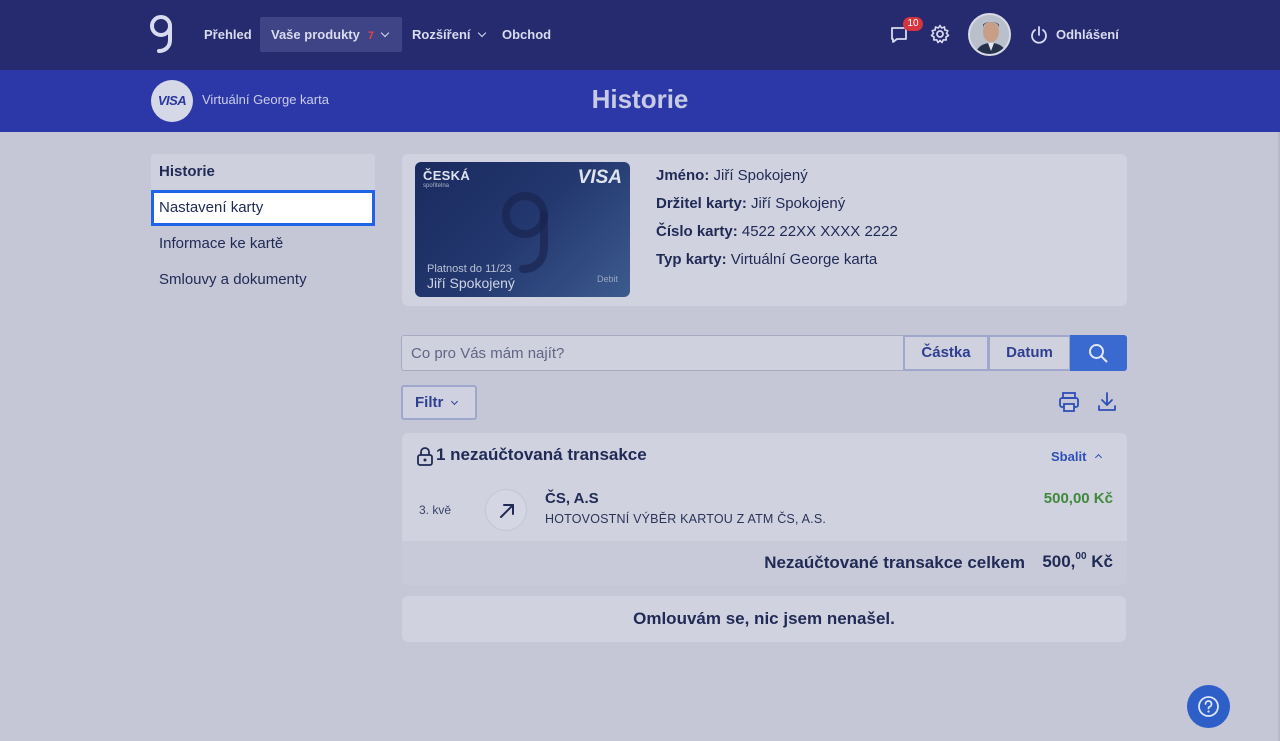 Image resolution: width=1280 pixels, height=741 pixels. I want to click on search-icon, so click(1098, 353).